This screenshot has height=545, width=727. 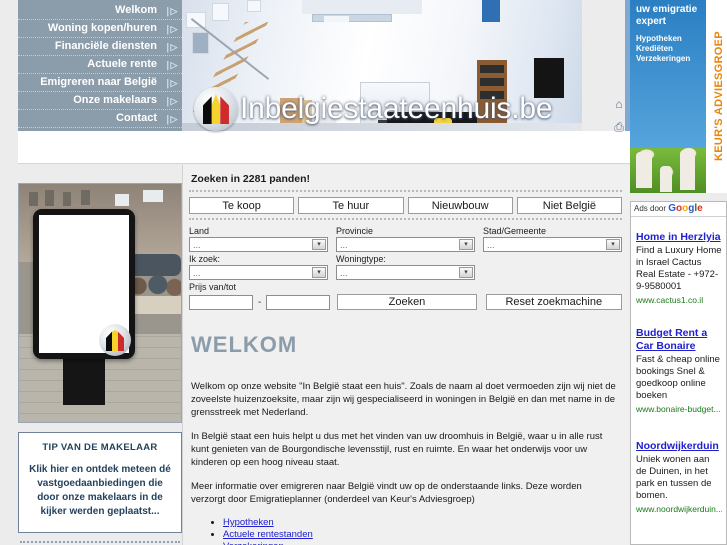 I want to click on ad-title: Noordwijkerduin, so click(x=679, y=446).